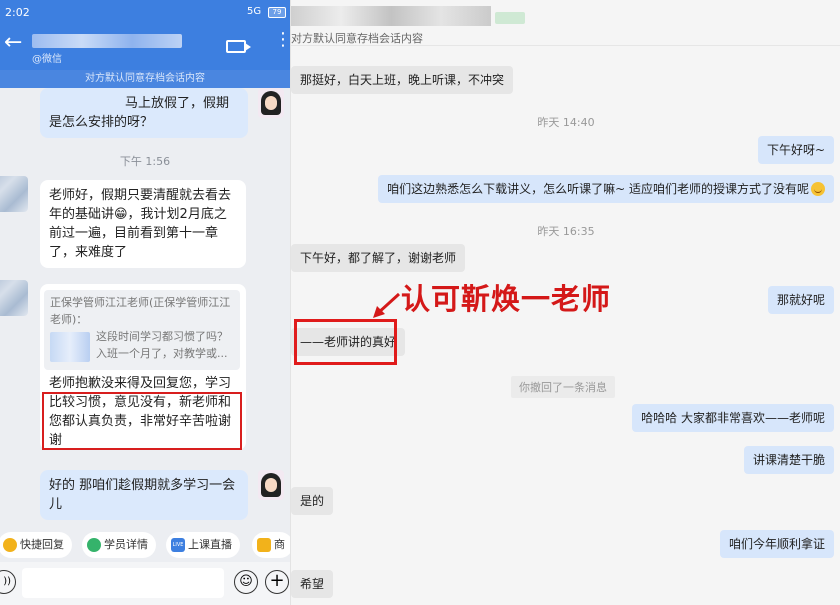  I want to click on live-class-button: LIVE 上课直播, so click(203, 545).